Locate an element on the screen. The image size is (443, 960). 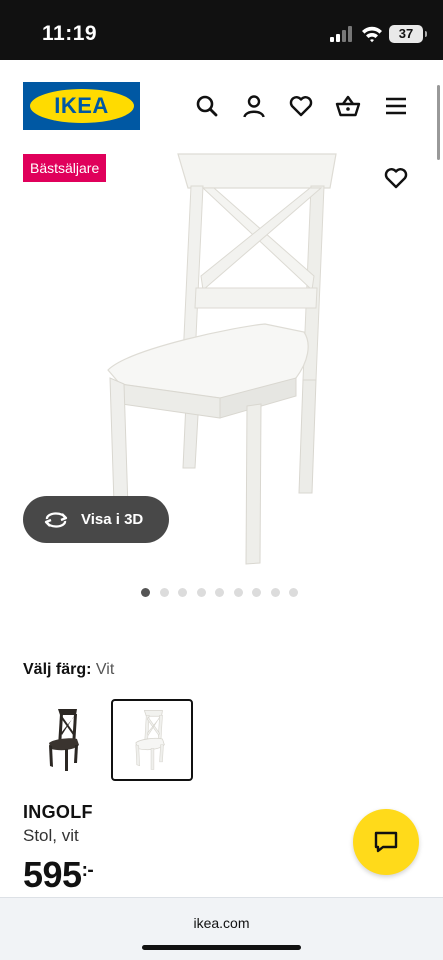
status-bar: 11:19 37 is located at coordinates (221, 30).